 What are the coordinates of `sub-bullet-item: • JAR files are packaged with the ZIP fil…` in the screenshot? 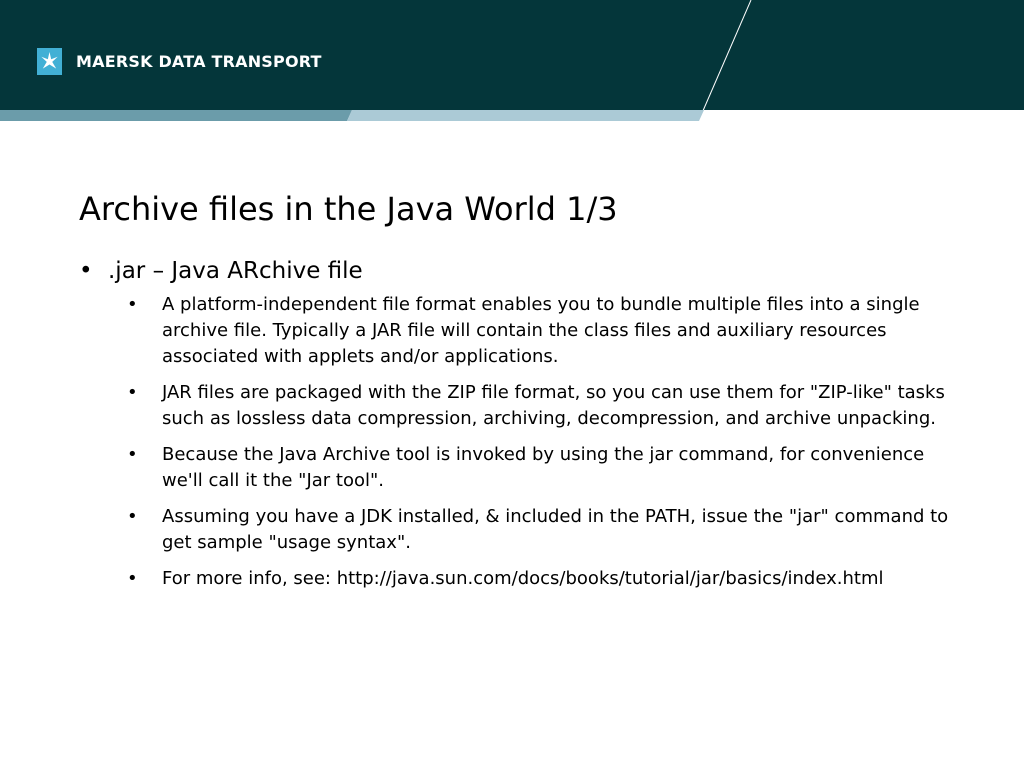 It's located at (536, 405).